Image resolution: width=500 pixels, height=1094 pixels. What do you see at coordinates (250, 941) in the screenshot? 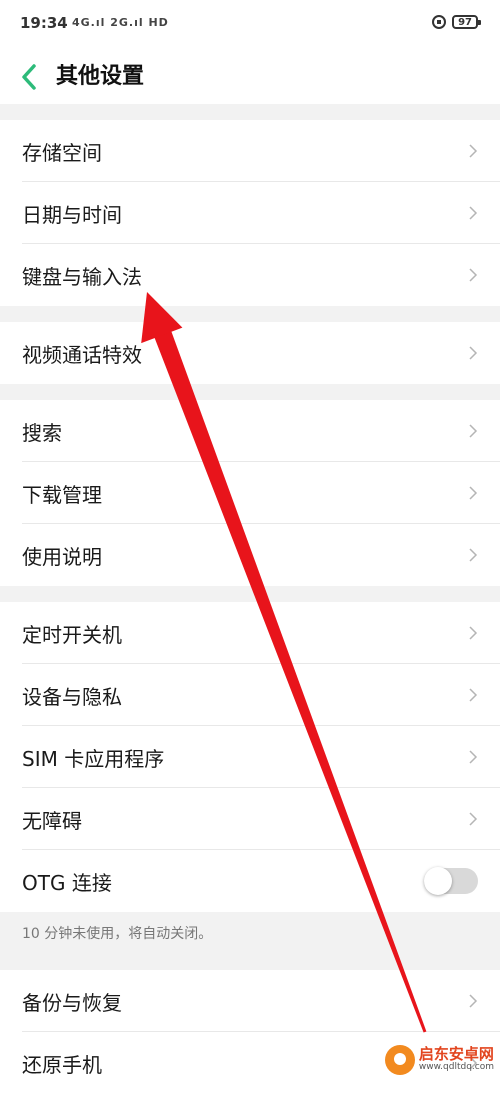
I see `otg-note: 10 分钟未使用，将自动关闭。` at bounding box center [250, 941].